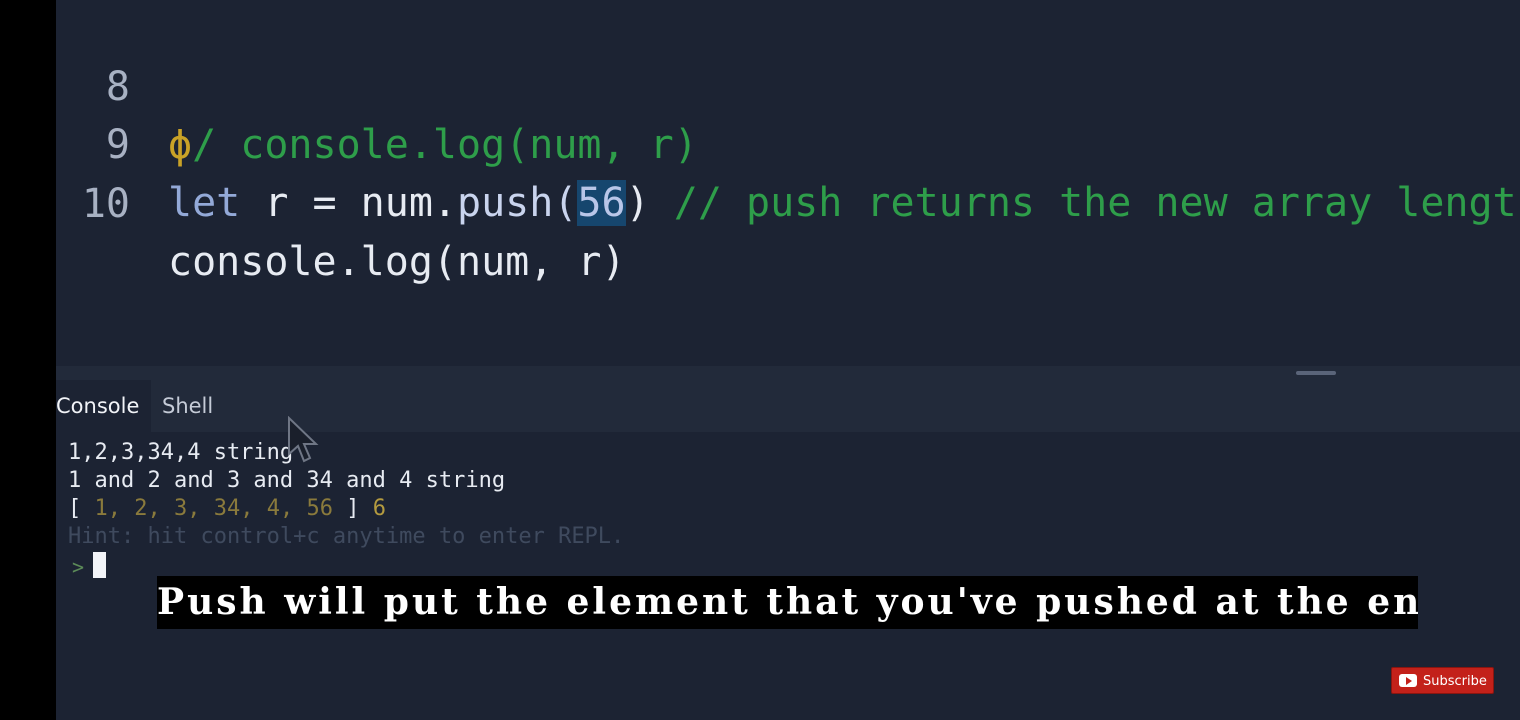  What do you see at coordinates (348, 203) in the screenshot?
I see `code-text: r = num.` at bounding box center [348, 203].